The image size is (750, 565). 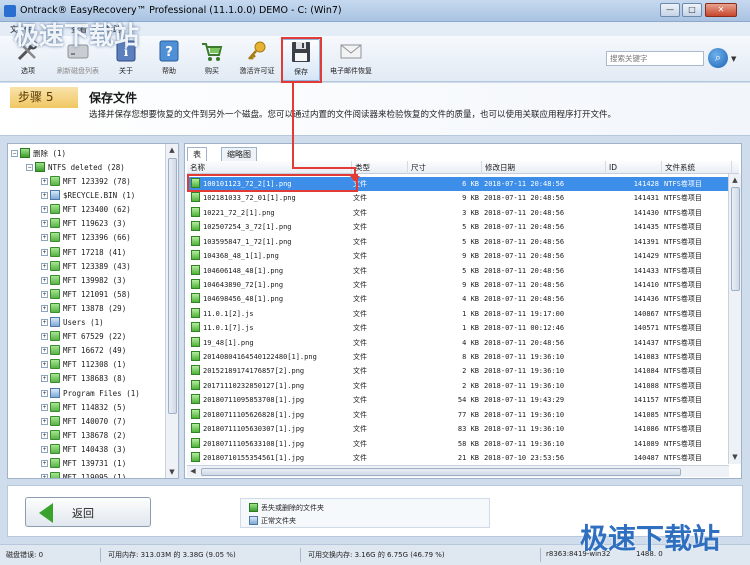 What do you see at coordinates (257, 60) in the screenshot?
I see `activate-license-button: 激活许可证` at bounding box center [257, 60].